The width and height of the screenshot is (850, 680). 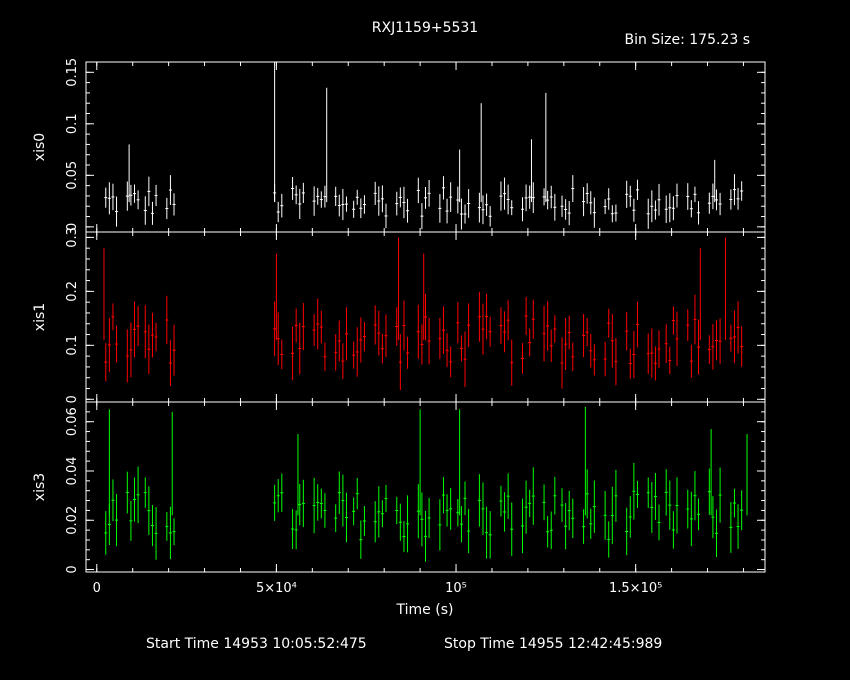 I want to click on y-tick-label: 0.04, so click(x=72, y=471).